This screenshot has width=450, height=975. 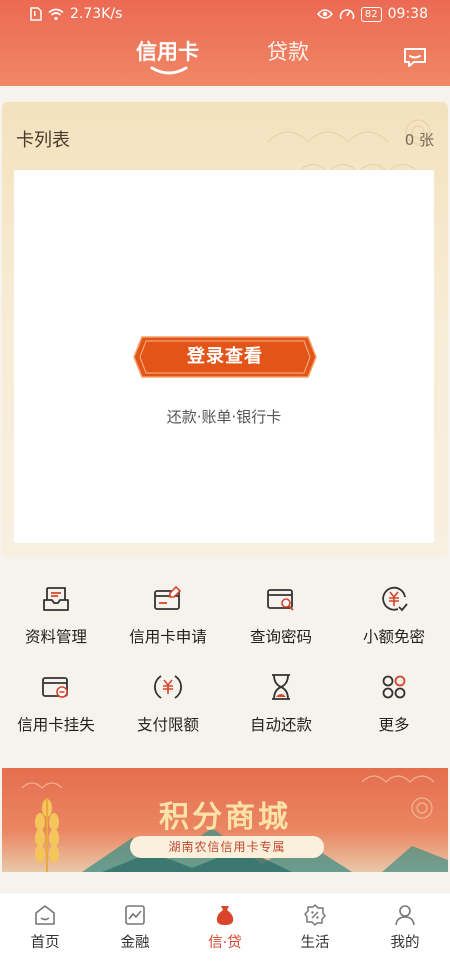 I want to click on network-speed: 2.73K/s, so click(x=96, y=14).